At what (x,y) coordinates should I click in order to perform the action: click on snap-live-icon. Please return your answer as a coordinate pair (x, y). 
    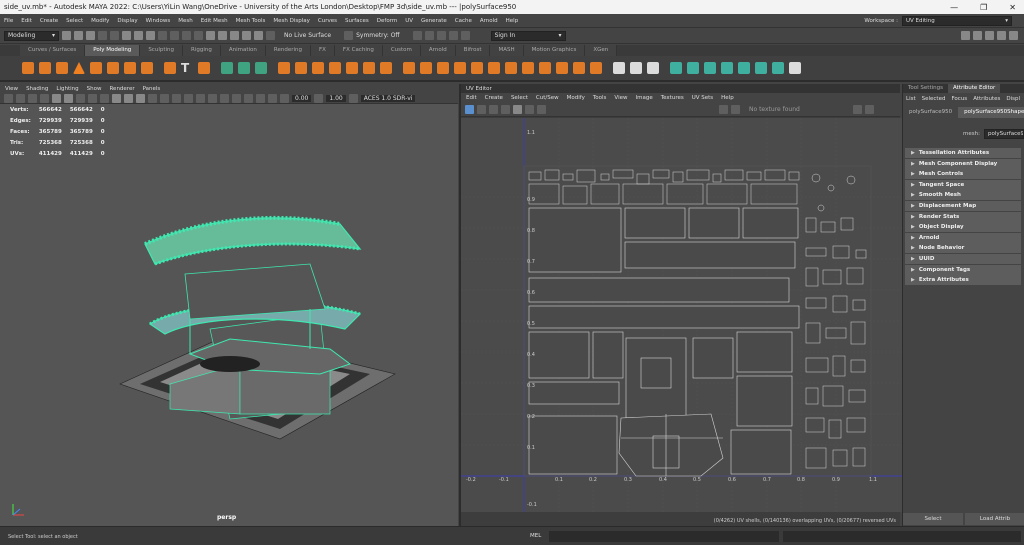
    Looking at the image, I should click on (258, 35).